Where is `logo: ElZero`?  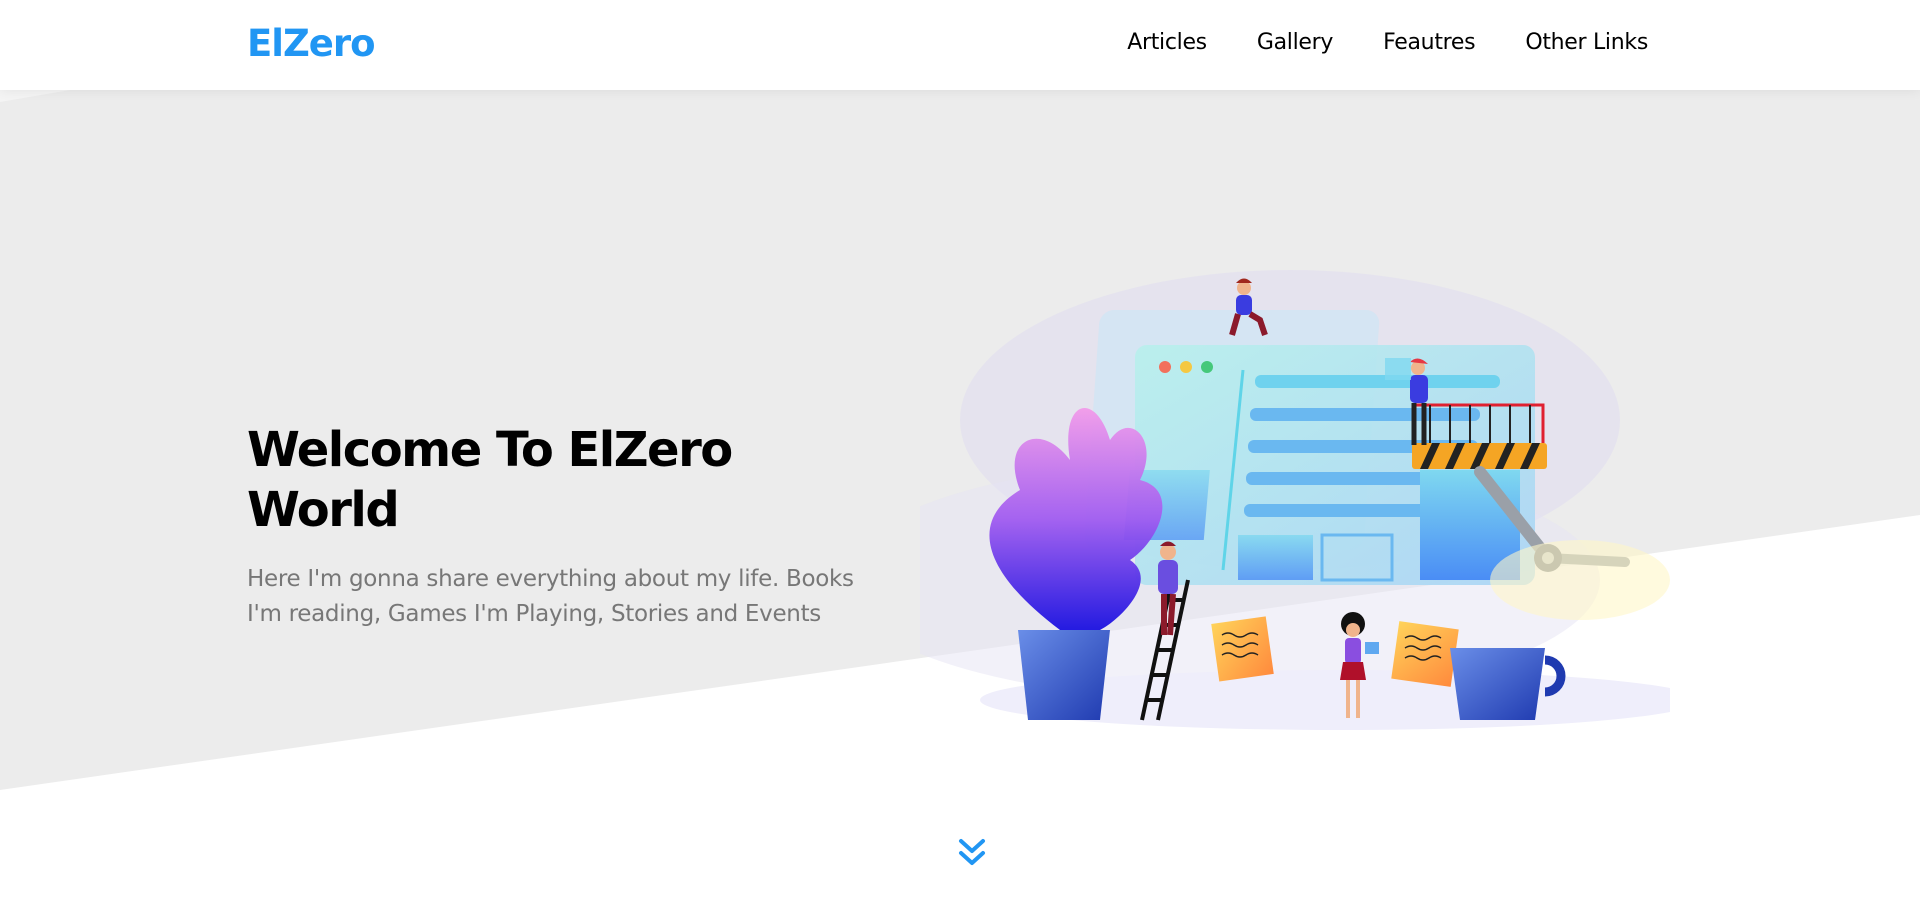 logo: ElZero is located at coordinates (311, 43).